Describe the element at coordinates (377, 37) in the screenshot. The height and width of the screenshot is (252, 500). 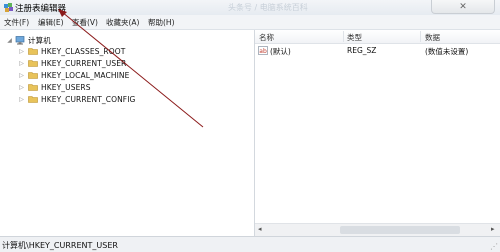
I see `column-header: 名称 类型 数据` at that location.